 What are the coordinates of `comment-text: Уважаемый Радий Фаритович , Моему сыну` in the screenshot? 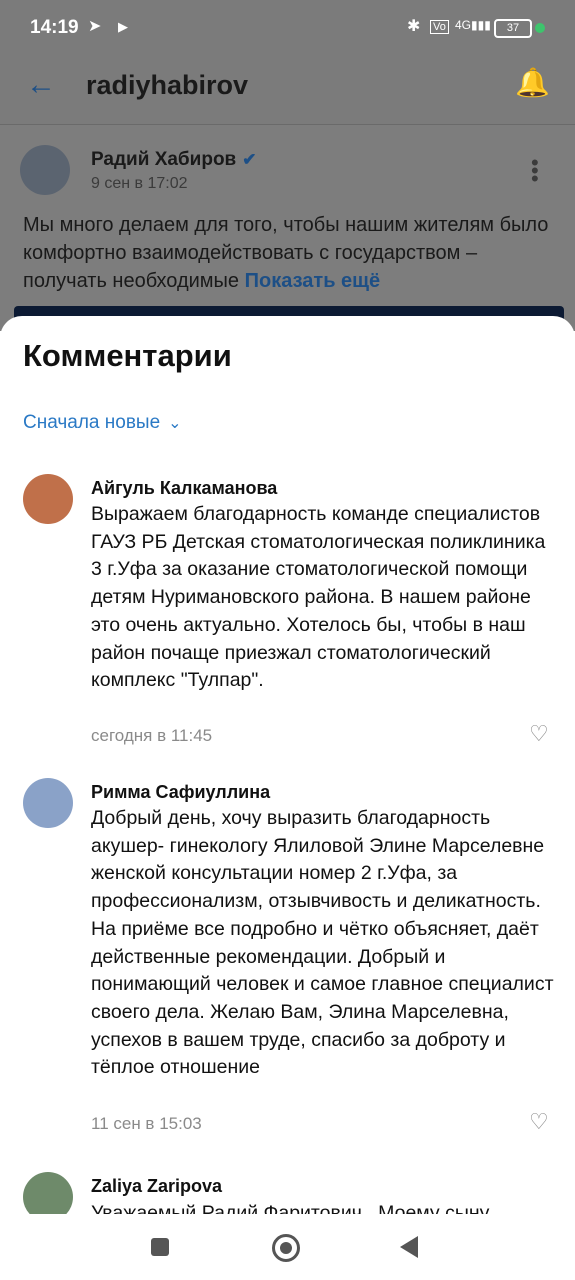 It's located at (290, 1208).